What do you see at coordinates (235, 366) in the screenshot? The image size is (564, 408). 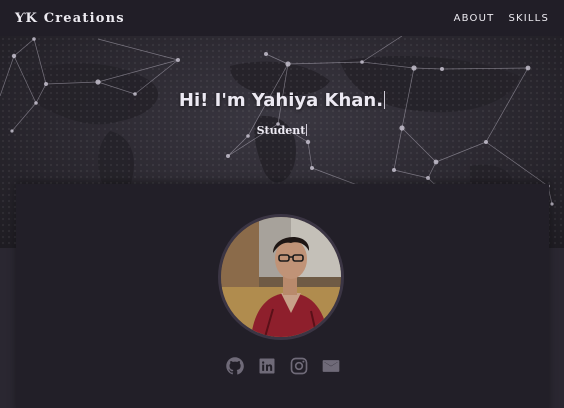 I see `github-icon` at bounding box center [235, 366].